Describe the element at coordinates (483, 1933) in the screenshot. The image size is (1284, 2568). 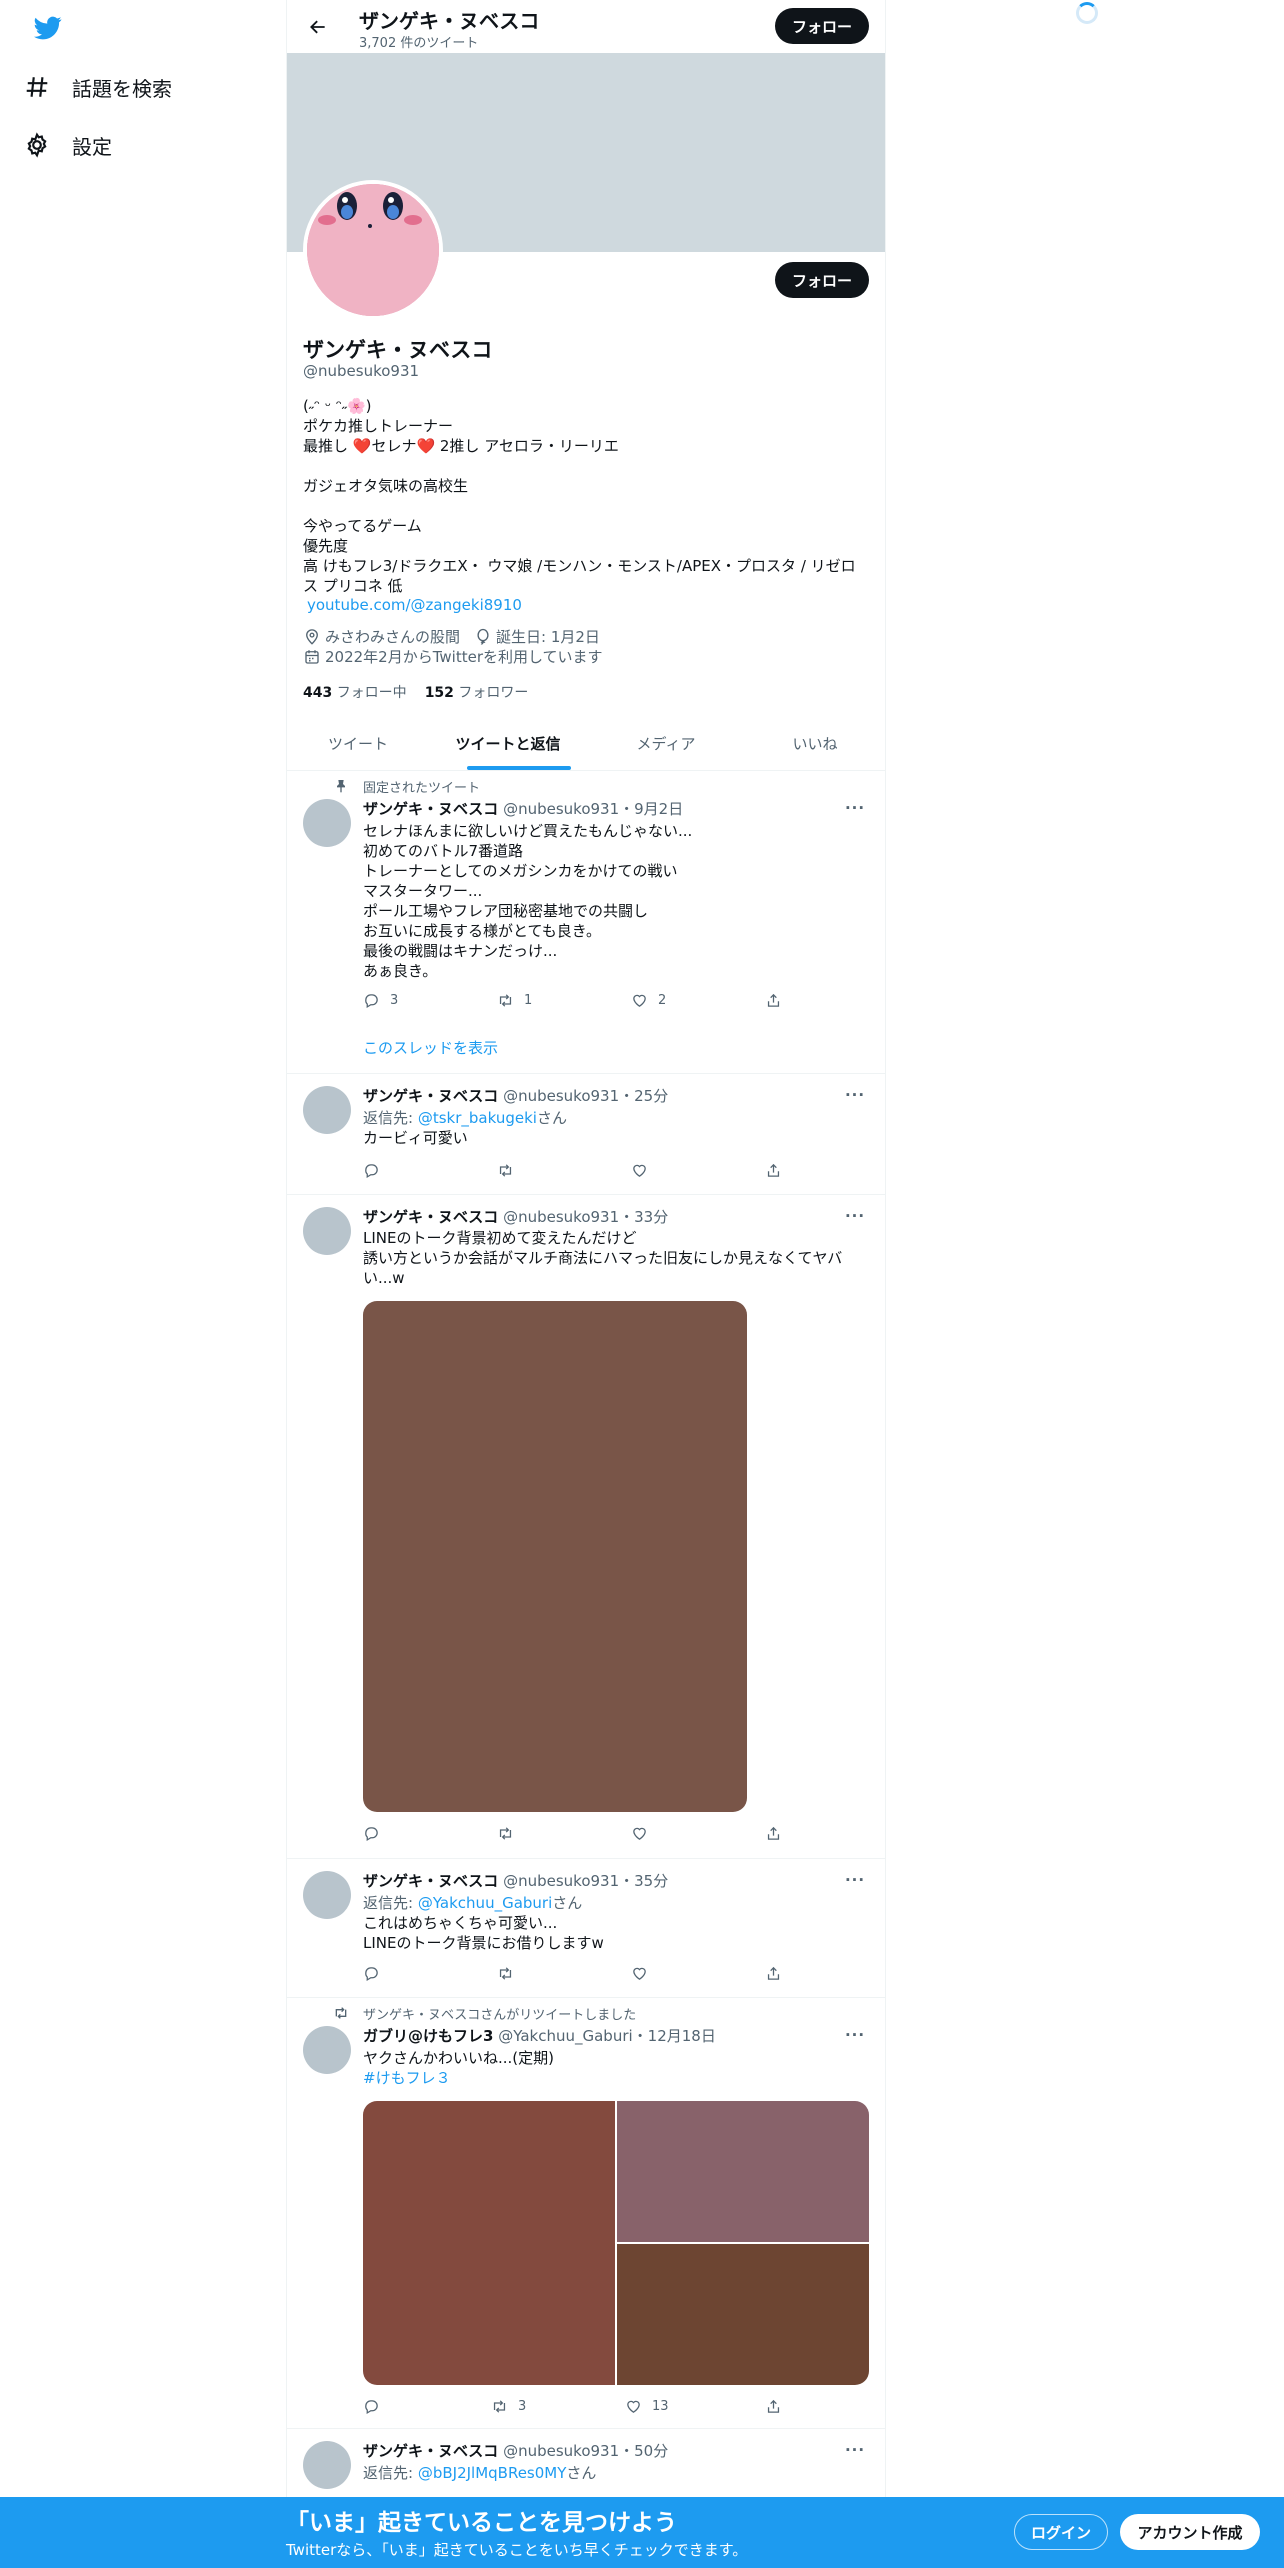
I see `tweet-text: これはめちゃくちゃ可愛い... LINEのトーク背景にお借りしますw` at that location.